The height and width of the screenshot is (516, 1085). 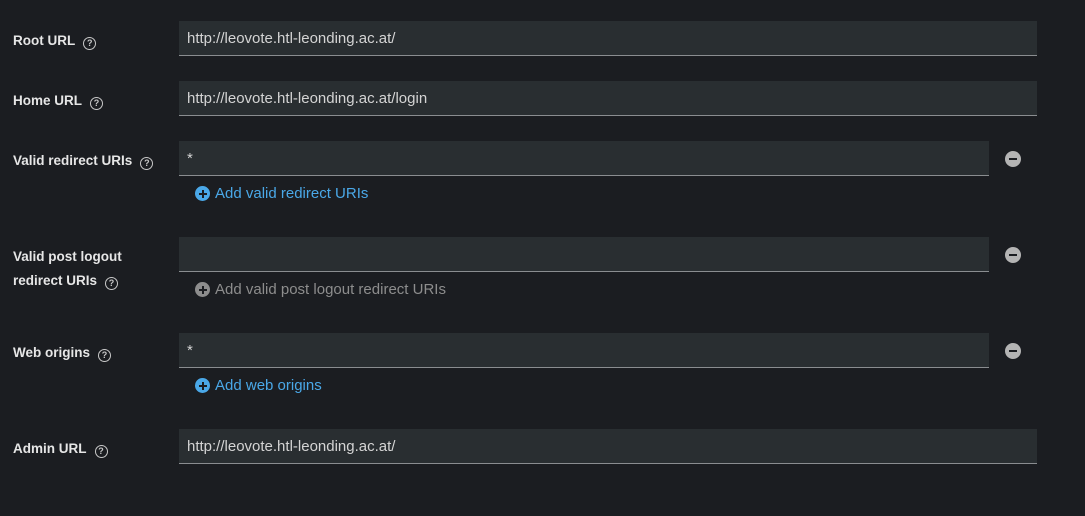 I want to click on web-origins-label: Web origins?, so click(x=62, y=353).